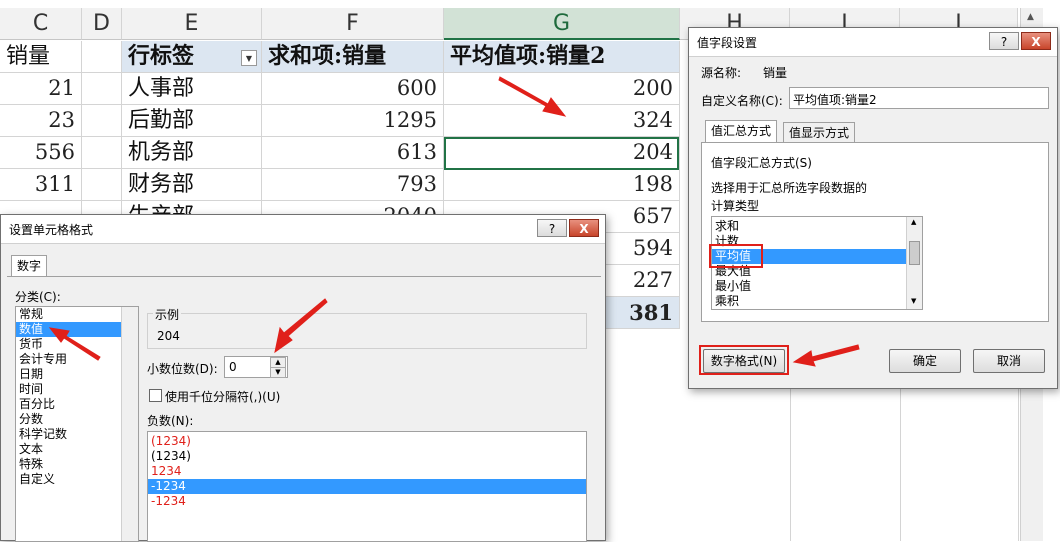  What do you see at coordinates (38, 297) in the screenshot?
I see `category-label: 分类(C):` at bounding box center [38, 297].